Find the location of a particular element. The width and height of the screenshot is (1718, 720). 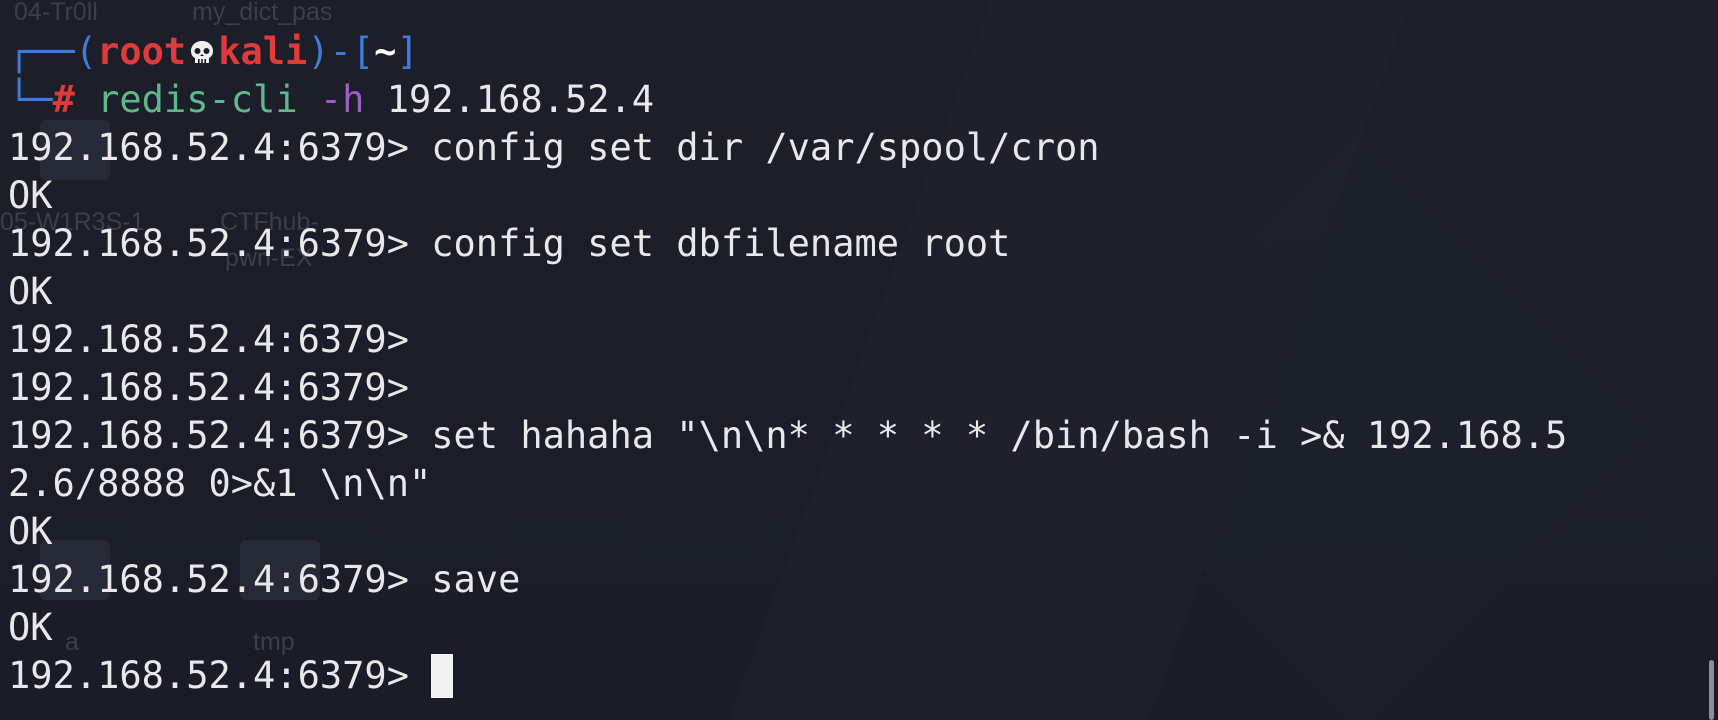

prompt-user: root is located at coordinates (142, 51).